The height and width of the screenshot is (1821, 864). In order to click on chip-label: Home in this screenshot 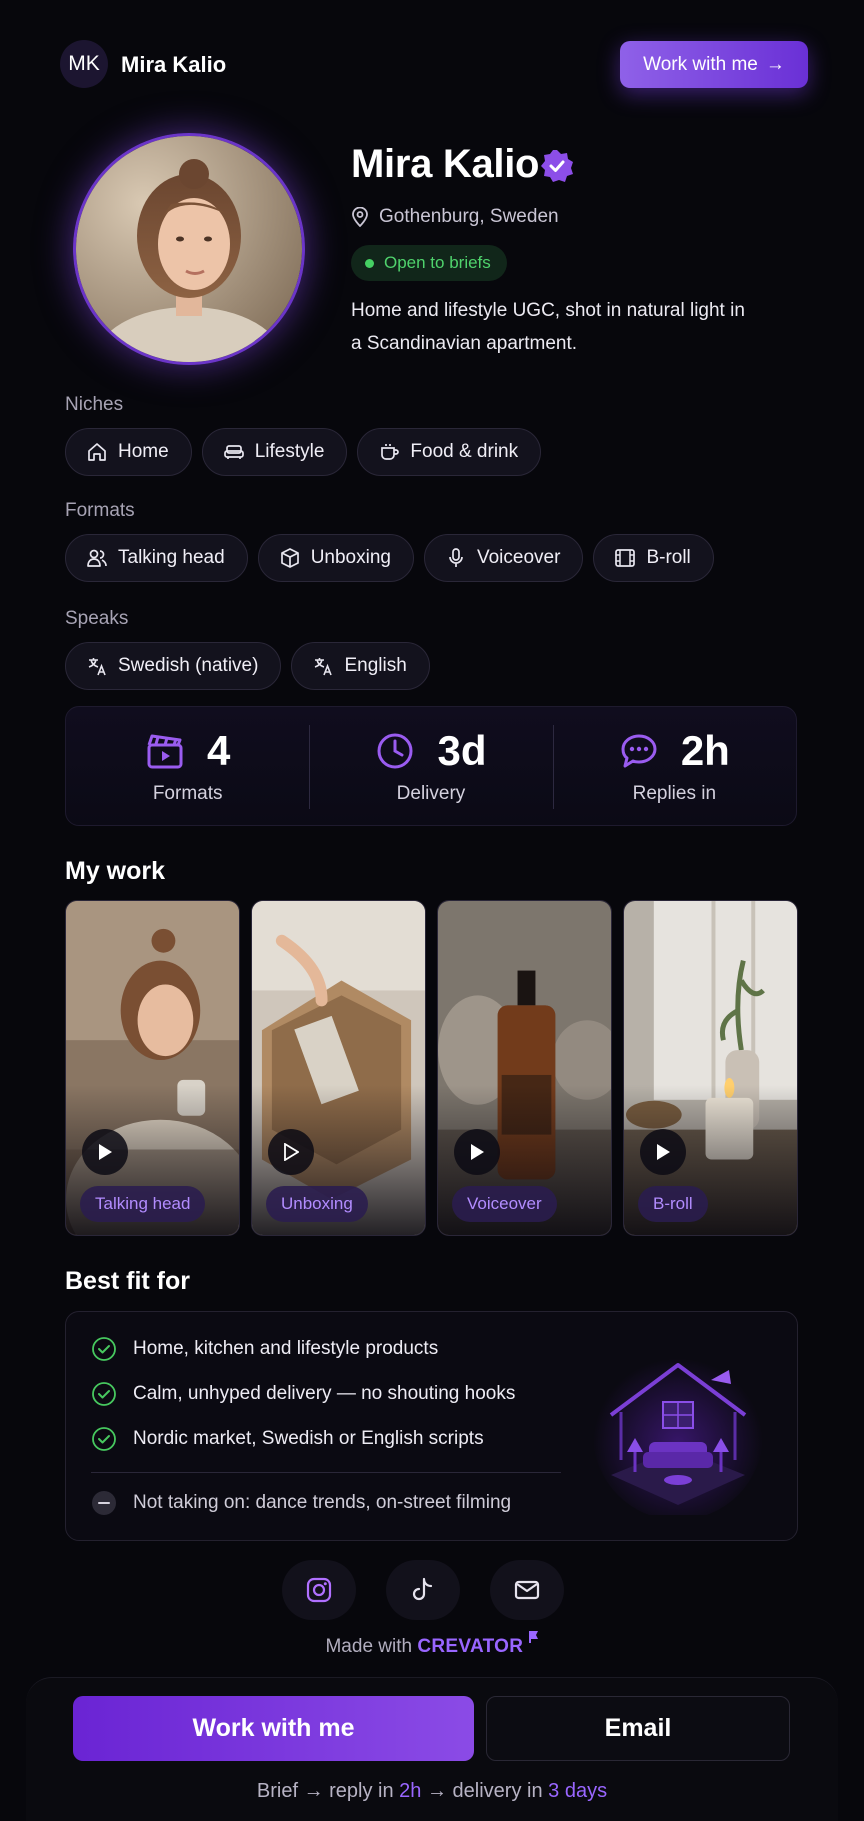, I will do `click(143, 451)`.